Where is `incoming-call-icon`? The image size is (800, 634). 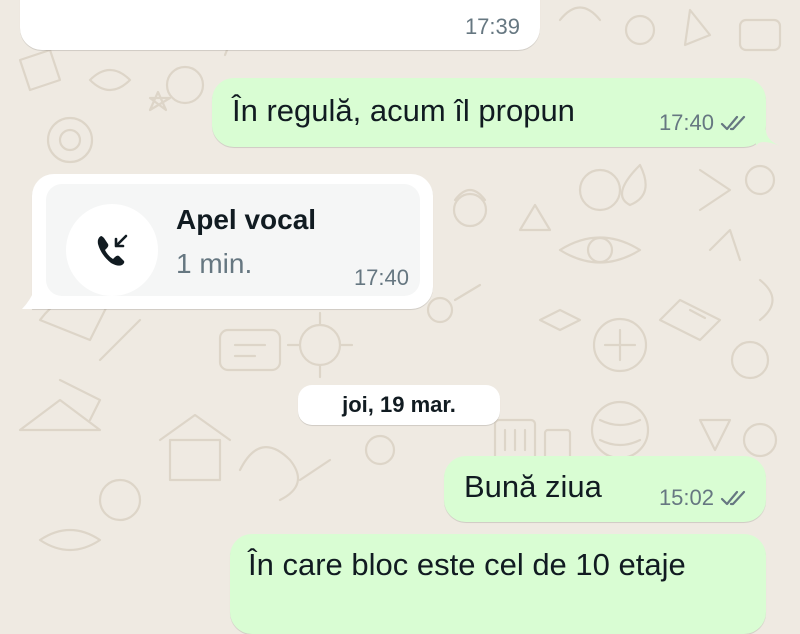
incoming-call-icon is located at coordinates (112, 250).